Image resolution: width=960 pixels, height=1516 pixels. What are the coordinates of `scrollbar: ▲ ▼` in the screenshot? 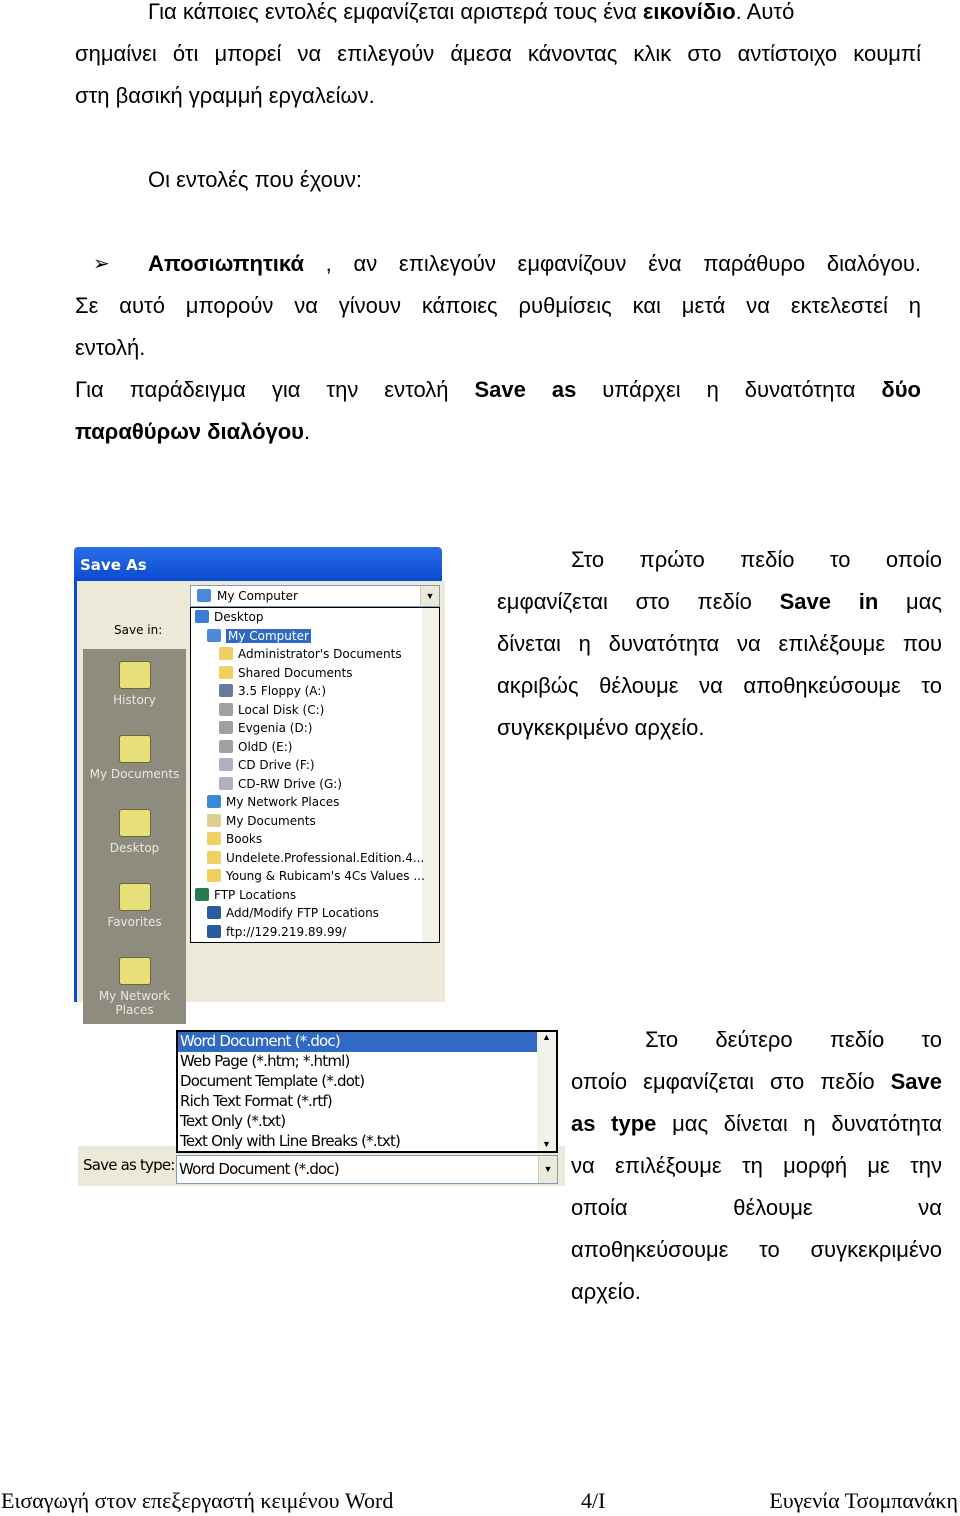 It's located at (546, 1091).